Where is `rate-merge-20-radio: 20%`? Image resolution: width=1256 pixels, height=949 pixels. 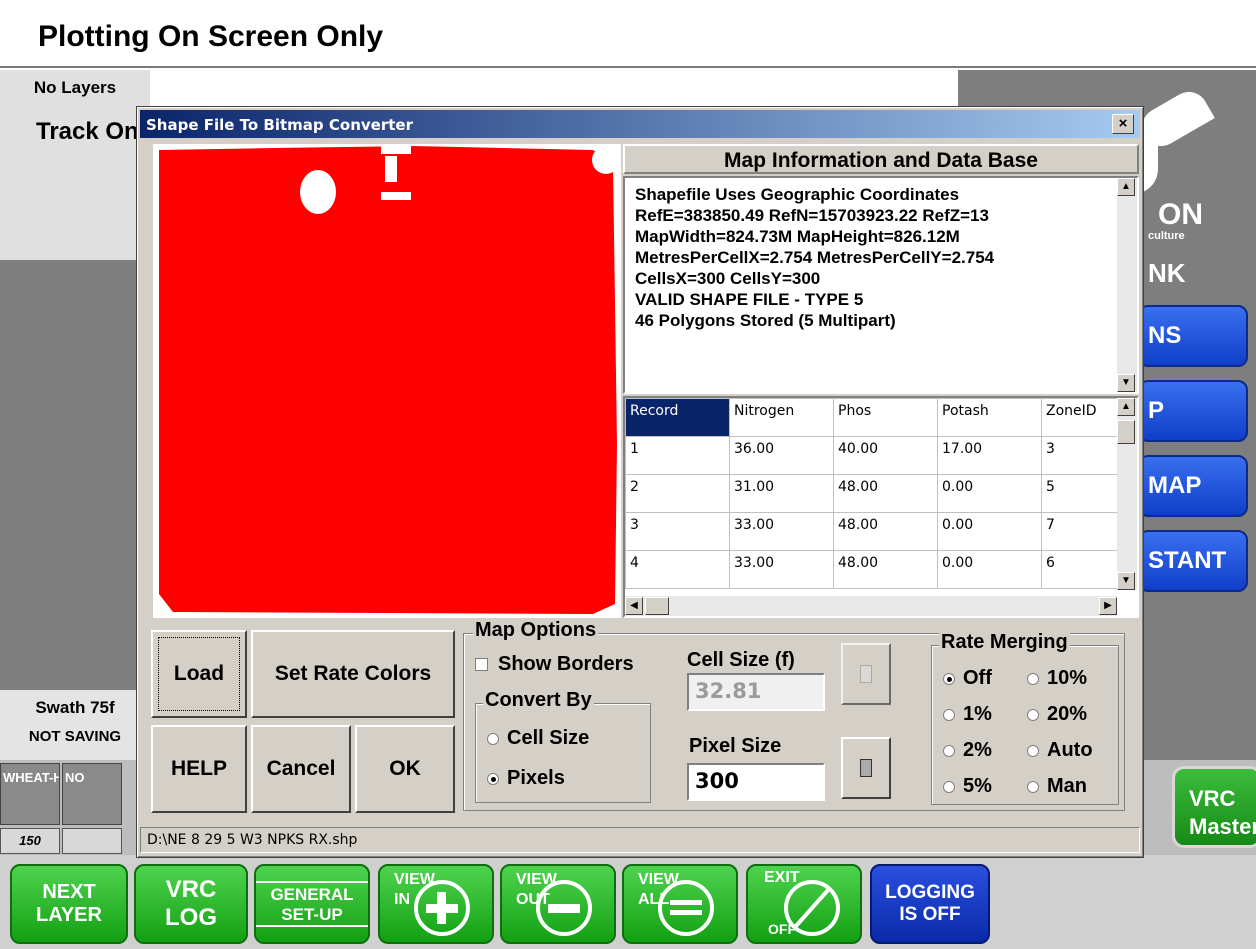
rate-merge-20-radio: 20% is located at coordinates (1057, 714).